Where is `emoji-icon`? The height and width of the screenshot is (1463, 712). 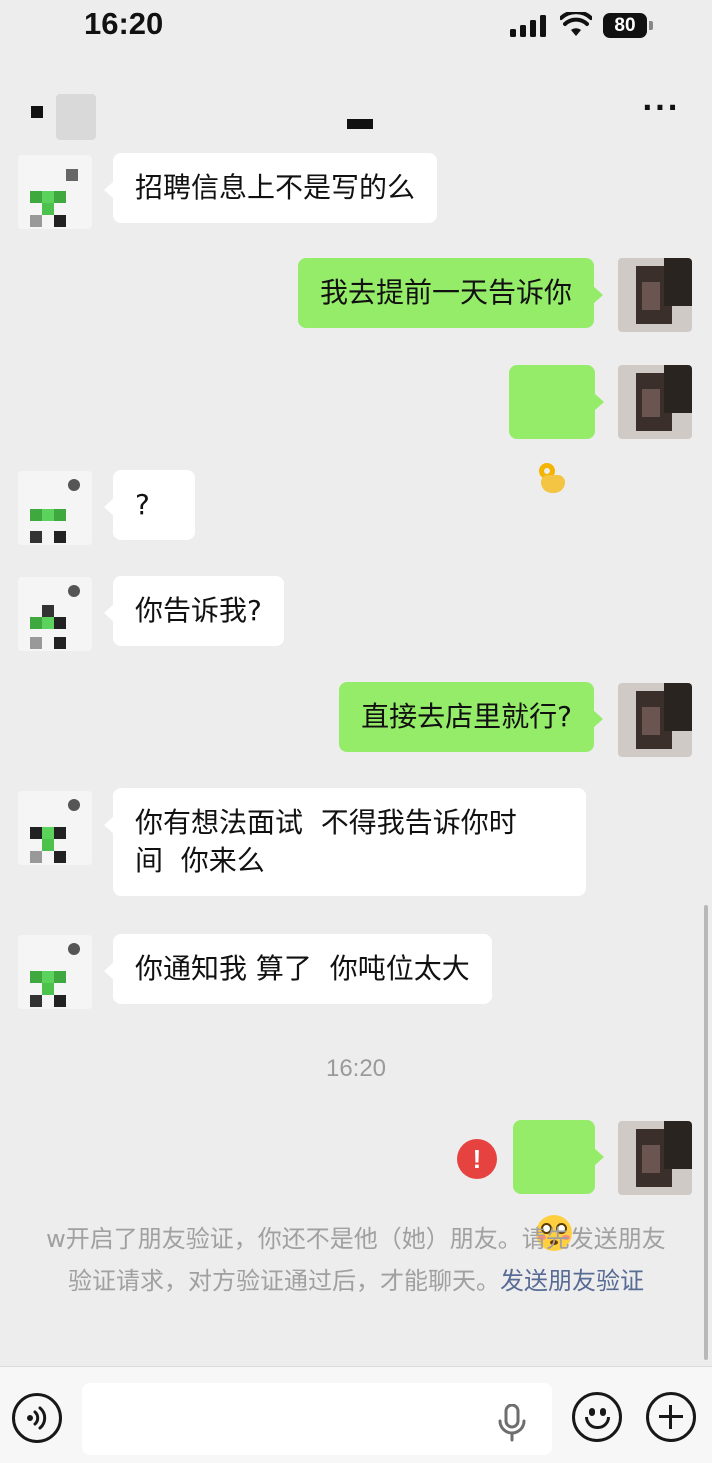 emoji-icon is located at coordinates (597, 1417).